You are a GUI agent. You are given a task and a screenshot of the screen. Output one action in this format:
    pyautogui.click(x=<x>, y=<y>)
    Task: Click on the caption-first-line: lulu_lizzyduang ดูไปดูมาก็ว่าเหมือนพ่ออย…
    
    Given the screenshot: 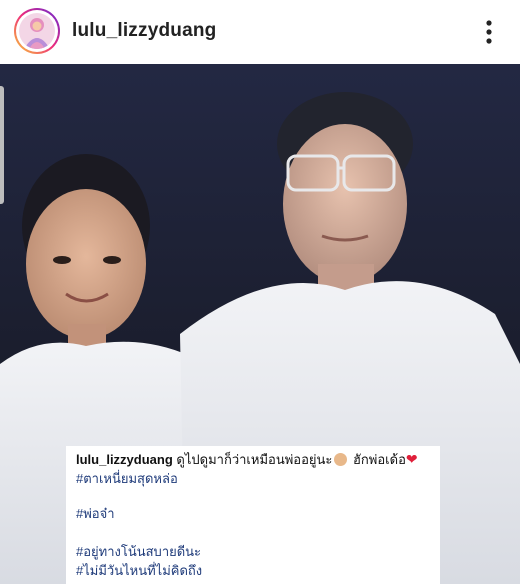 What is the action you would take?
    pyautogui.click(x=247, y=459)
    